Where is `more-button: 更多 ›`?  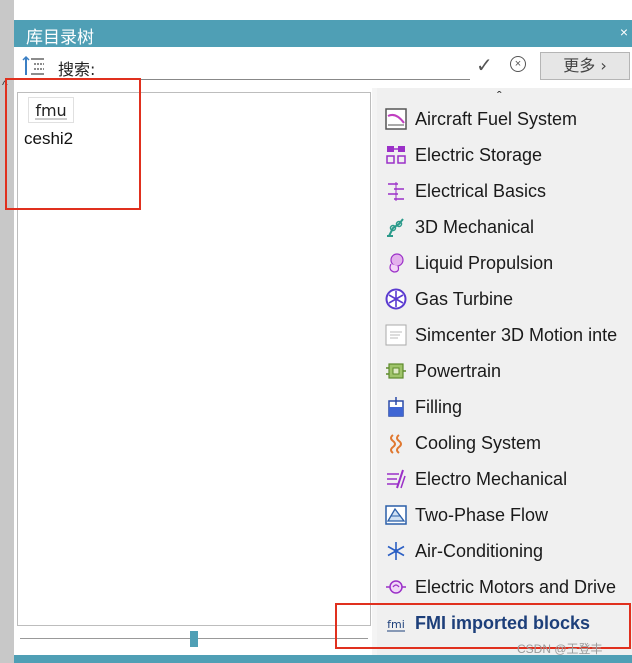
more-button: 更多 › is located at coordinates (585, 66).